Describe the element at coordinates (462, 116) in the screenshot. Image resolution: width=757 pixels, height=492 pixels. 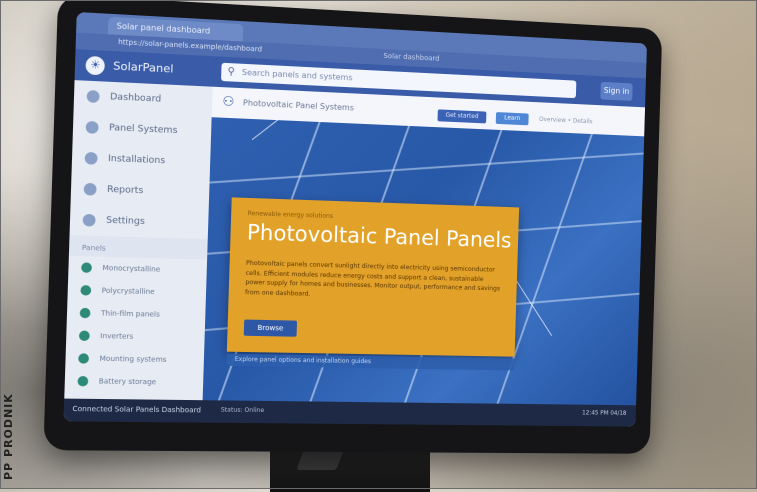
I see `get-started-button: Get started` at that location.